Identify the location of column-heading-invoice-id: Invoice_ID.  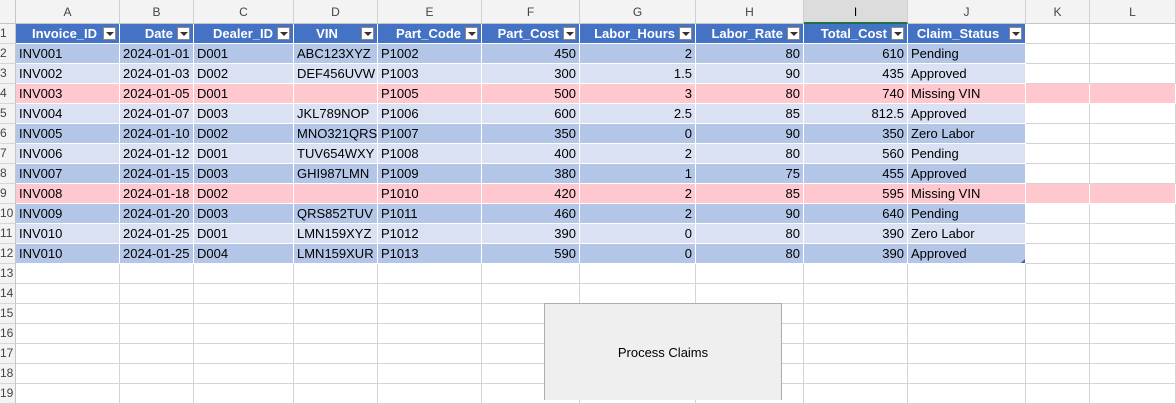
(68, 34).